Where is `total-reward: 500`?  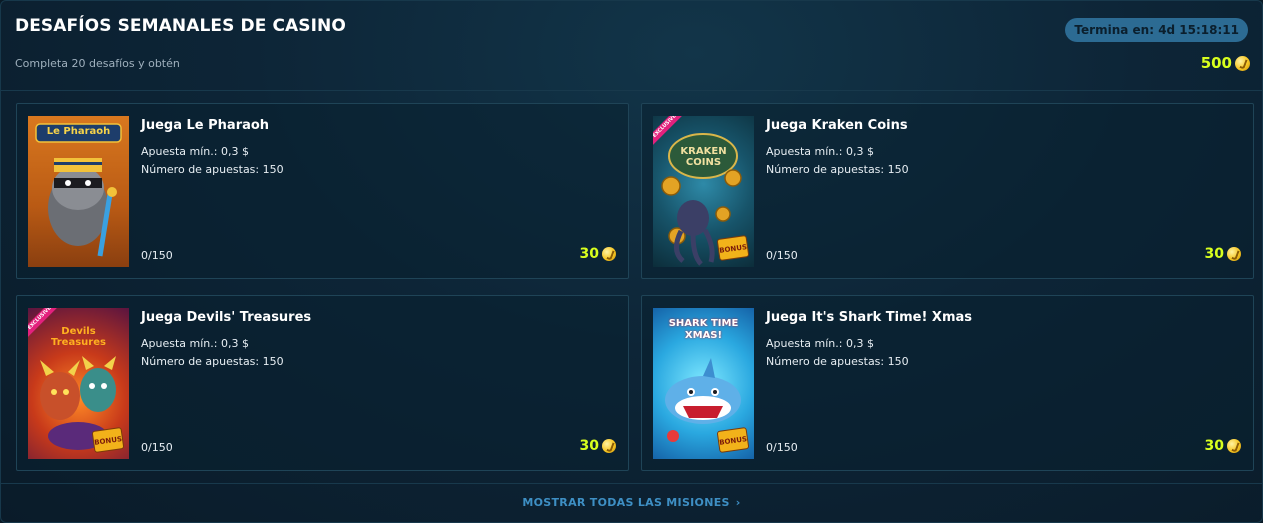
total-reward: 500 is located at coordinates (1225, 63).